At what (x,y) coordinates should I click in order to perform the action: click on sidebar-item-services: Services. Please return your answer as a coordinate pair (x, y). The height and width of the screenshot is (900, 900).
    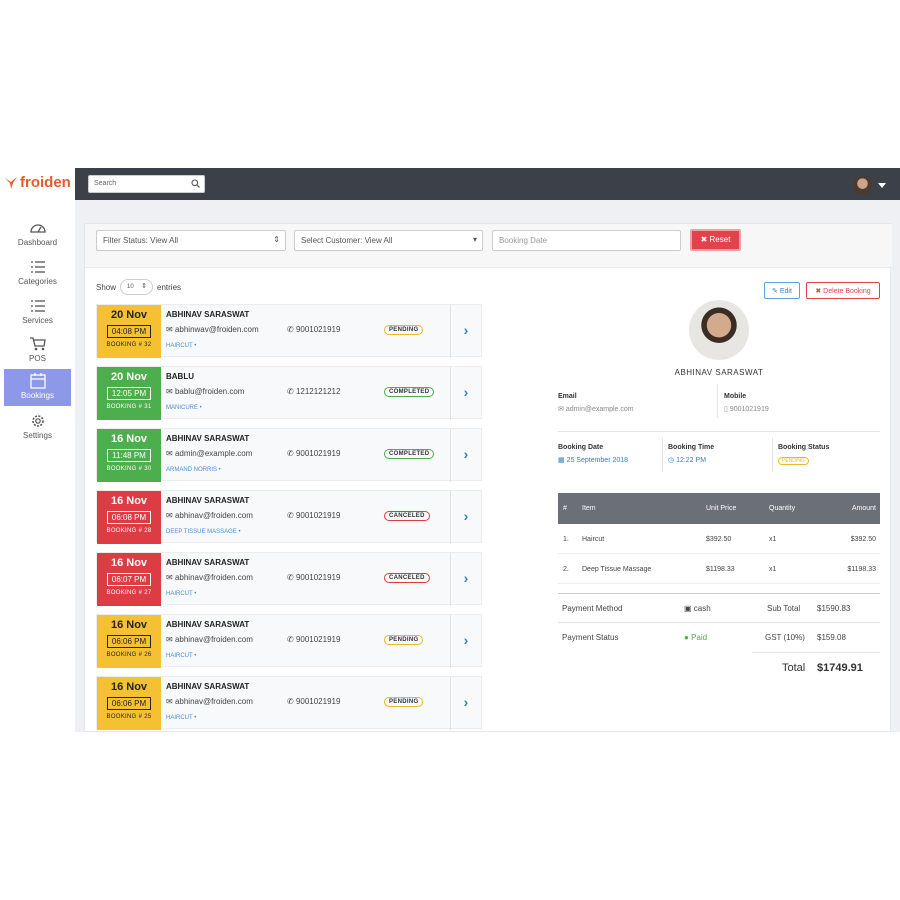
    Looking at the image, I should click on (37, 312).